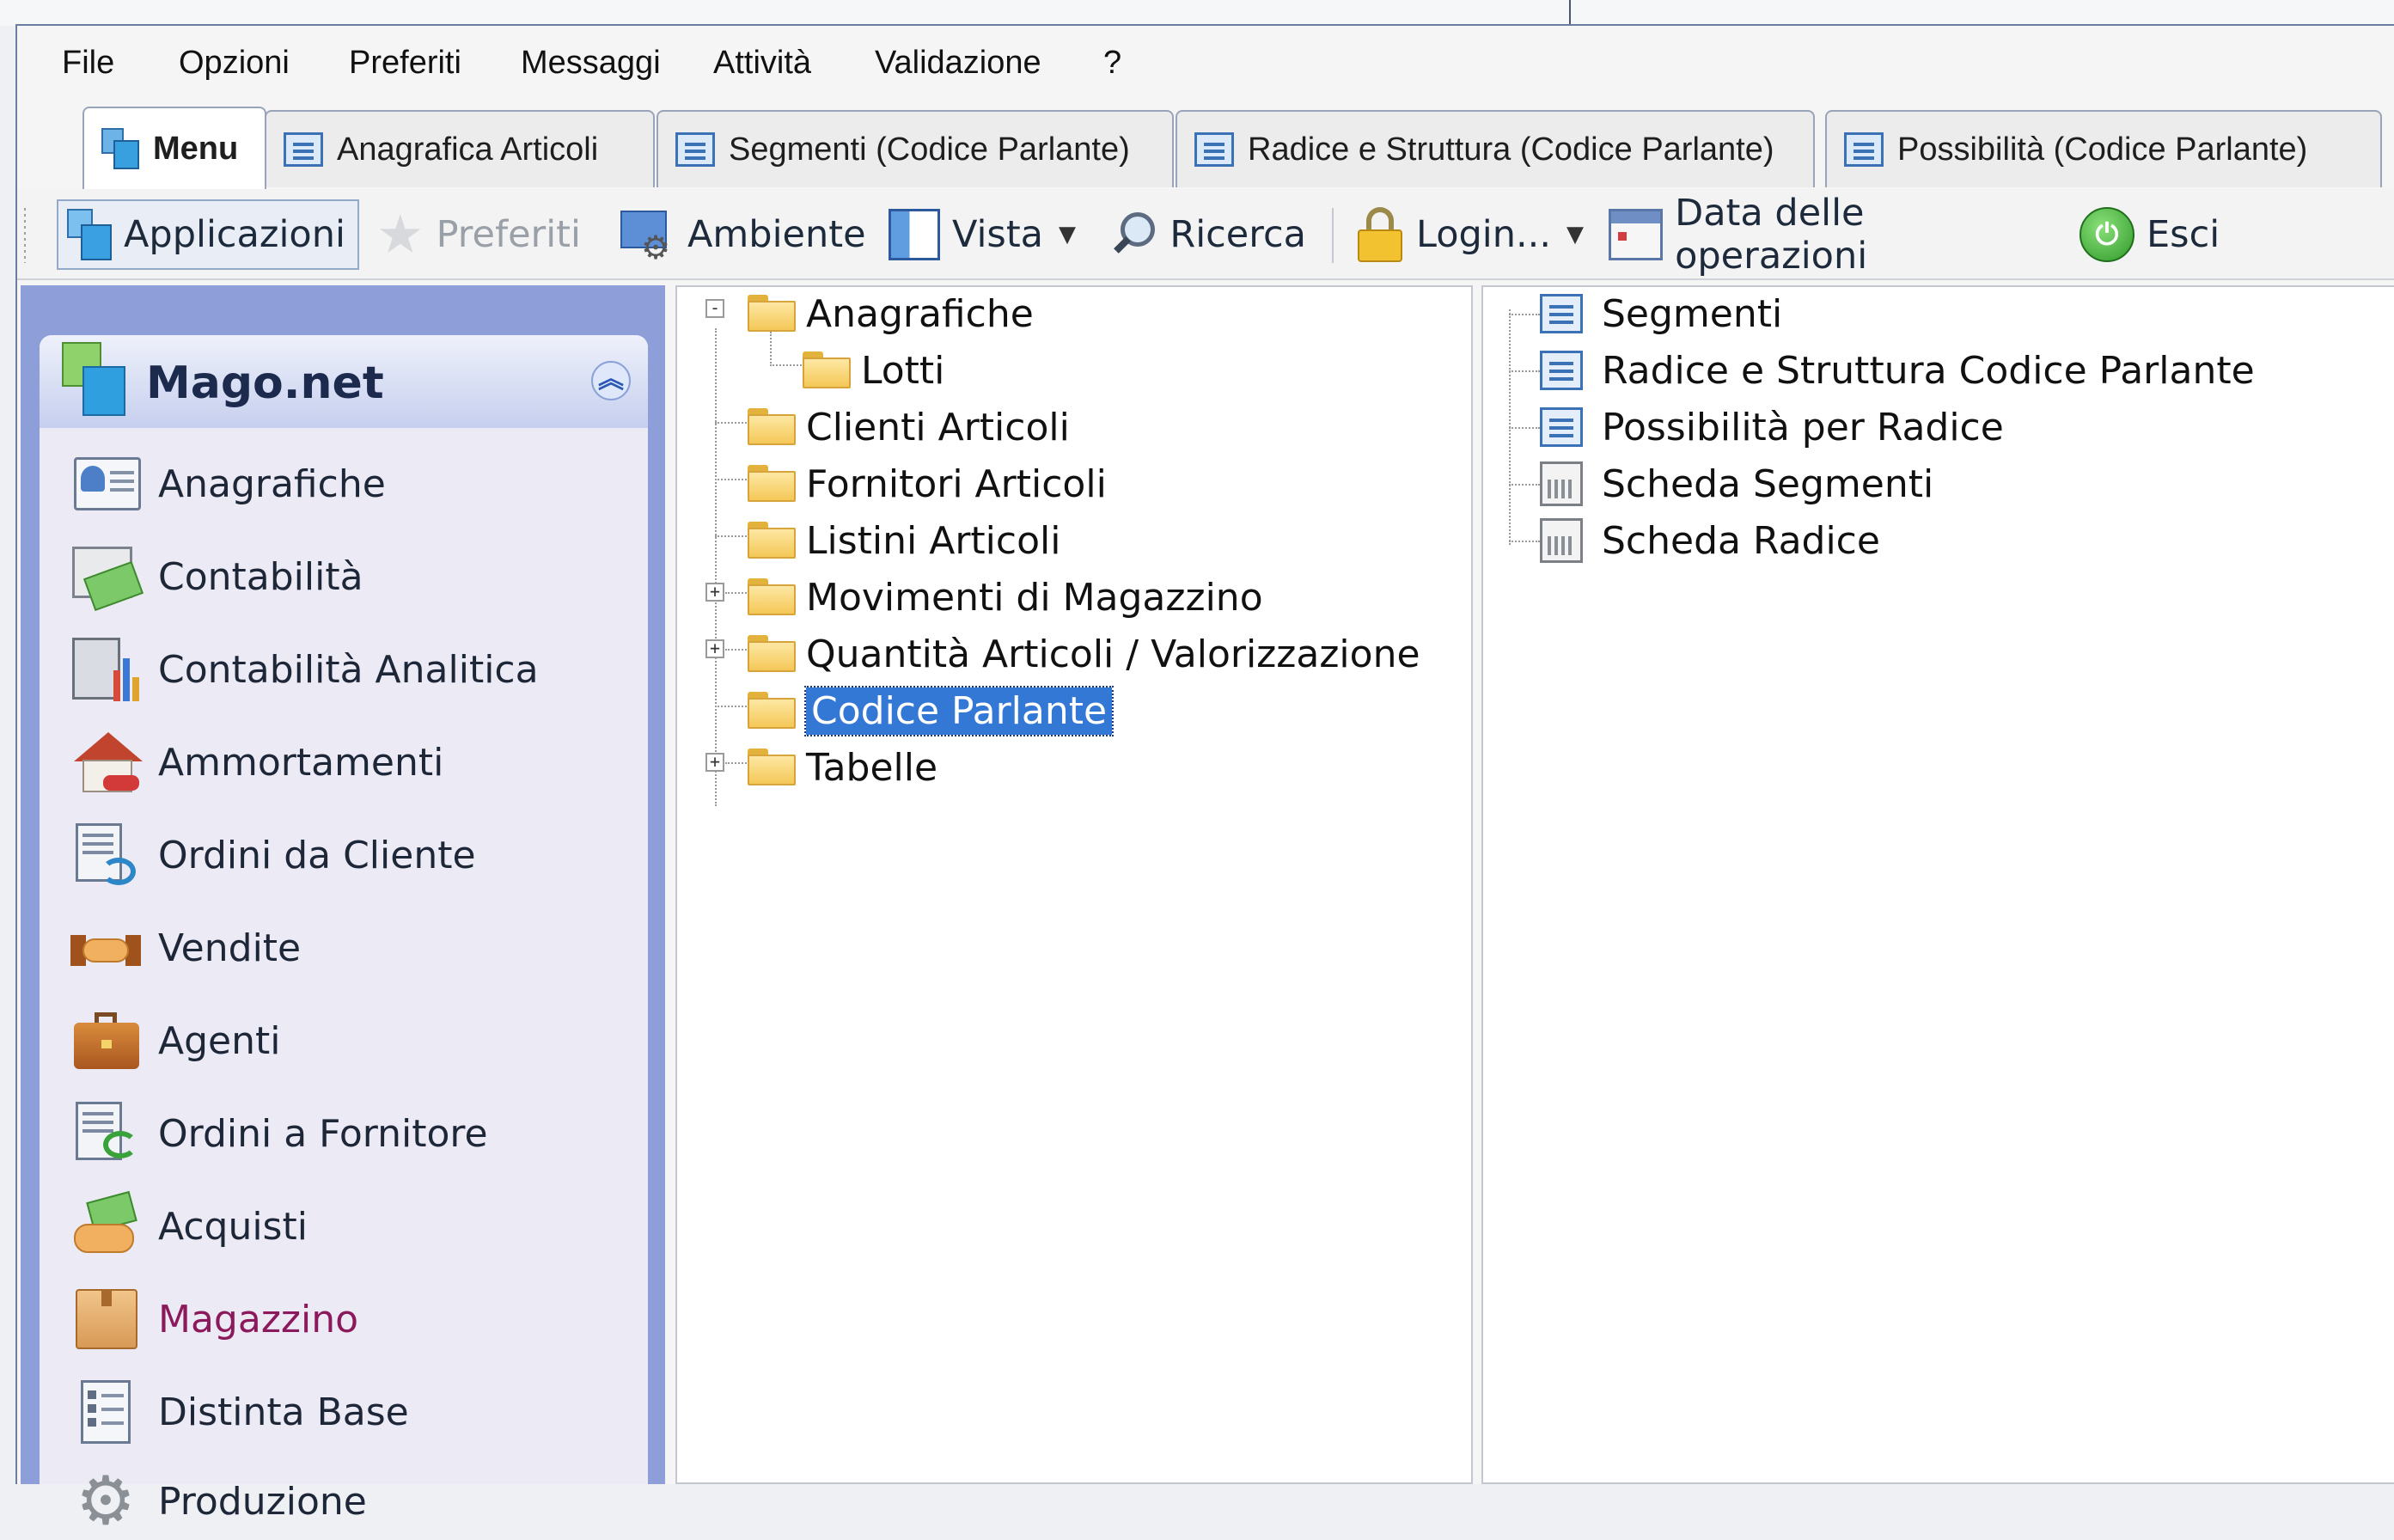  Describe the element at coordinates (1570, 13) in the screenshot. I see `desktop-divider` at that location.